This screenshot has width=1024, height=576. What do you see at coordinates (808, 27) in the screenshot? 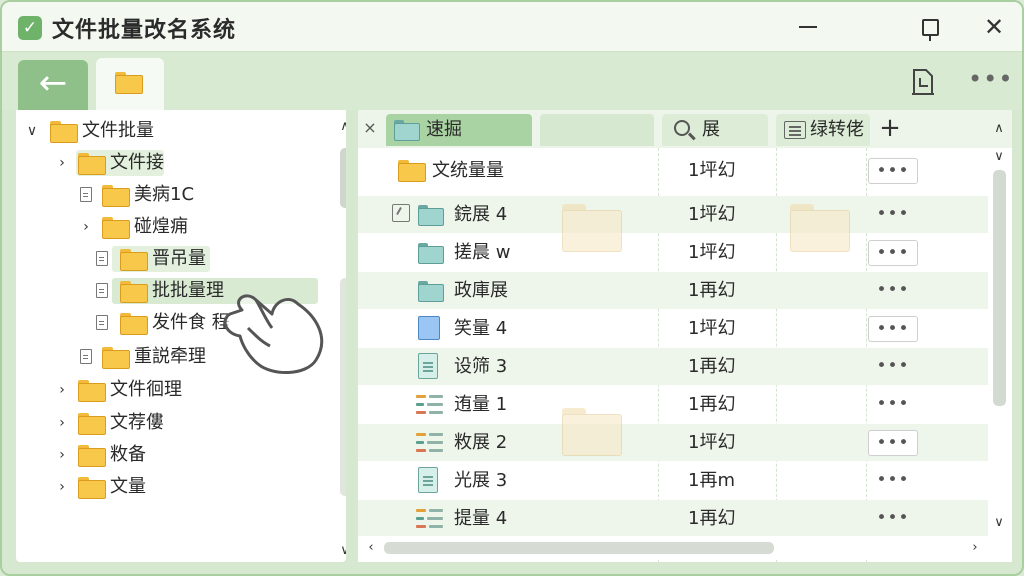
I see `minimize-button` at bounding box center [808, 27].